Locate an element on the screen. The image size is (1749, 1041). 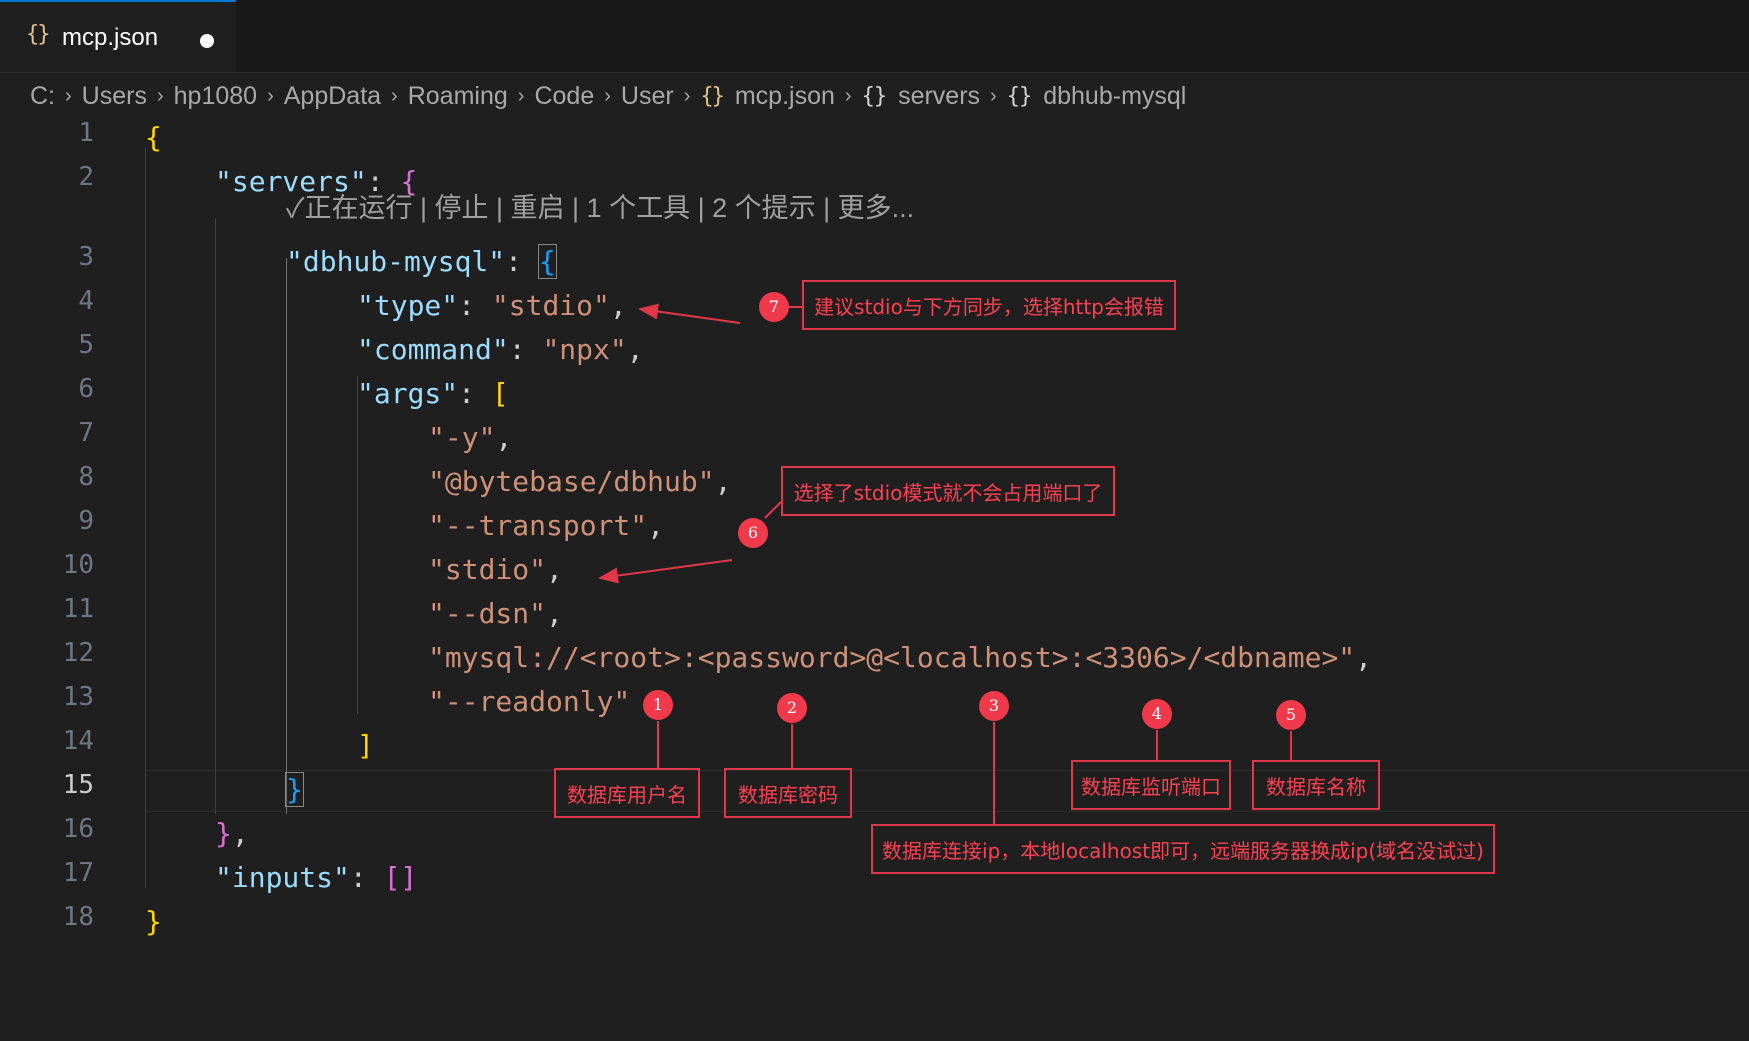
annotation-badge-3: 3 is located at coordinates (994, 706).